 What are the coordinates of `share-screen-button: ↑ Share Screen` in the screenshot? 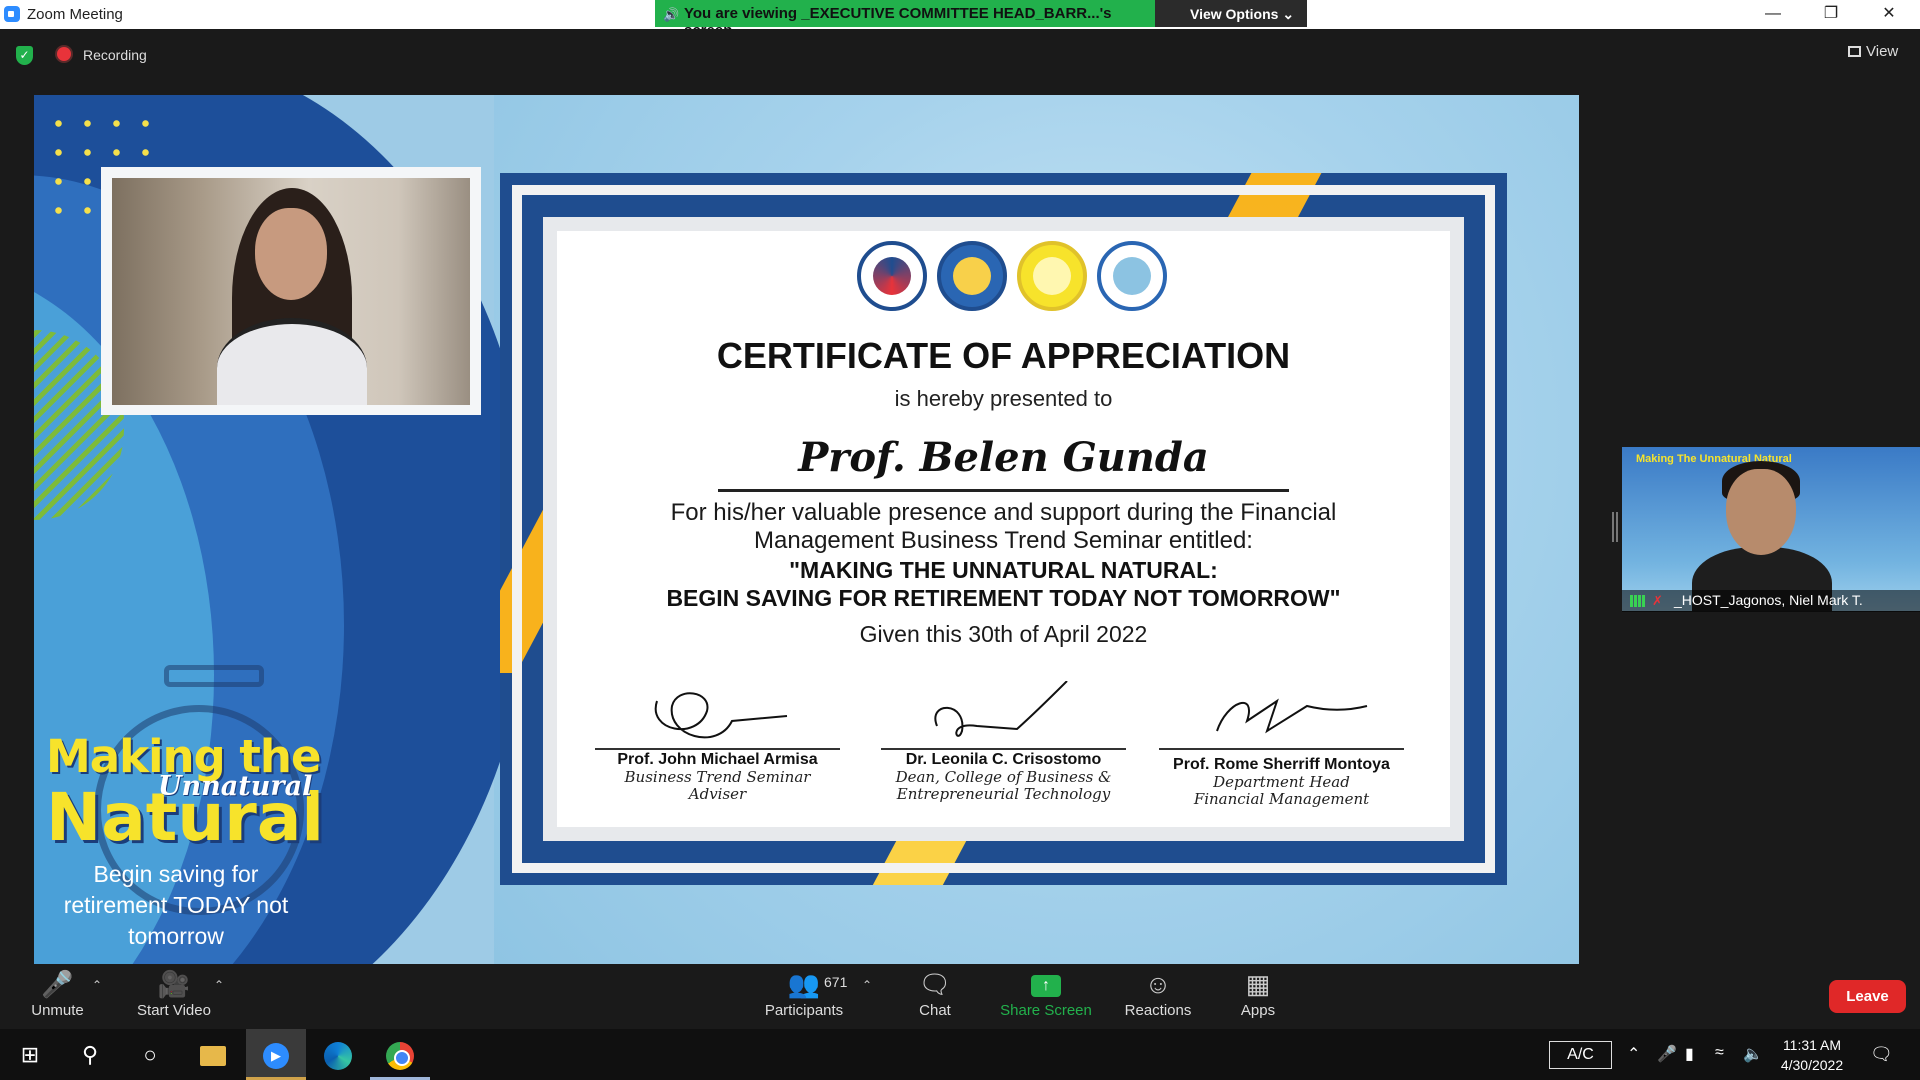 It's located at (1046, 996).